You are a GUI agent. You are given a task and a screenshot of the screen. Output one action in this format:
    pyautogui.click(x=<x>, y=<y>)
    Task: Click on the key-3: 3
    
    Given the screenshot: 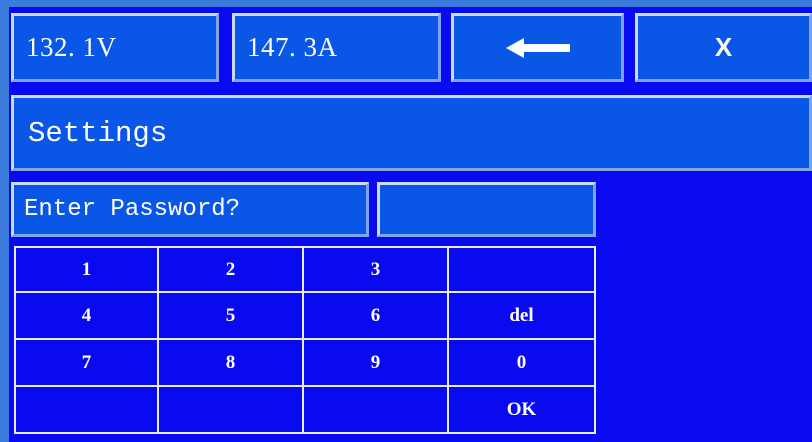 What is the action you would take?
    pyautogui.click(x=376, y=269)
    